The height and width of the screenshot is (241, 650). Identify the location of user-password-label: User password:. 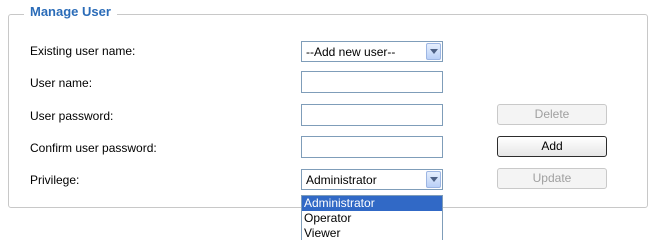
(72, 116).